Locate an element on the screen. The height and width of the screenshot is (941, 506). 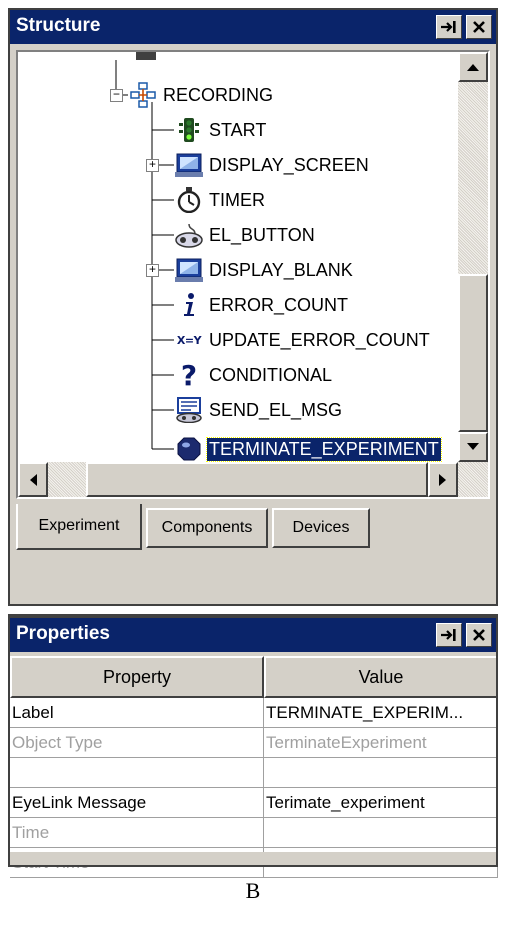
traffic-light-icon is located at coordinates (189, 130).